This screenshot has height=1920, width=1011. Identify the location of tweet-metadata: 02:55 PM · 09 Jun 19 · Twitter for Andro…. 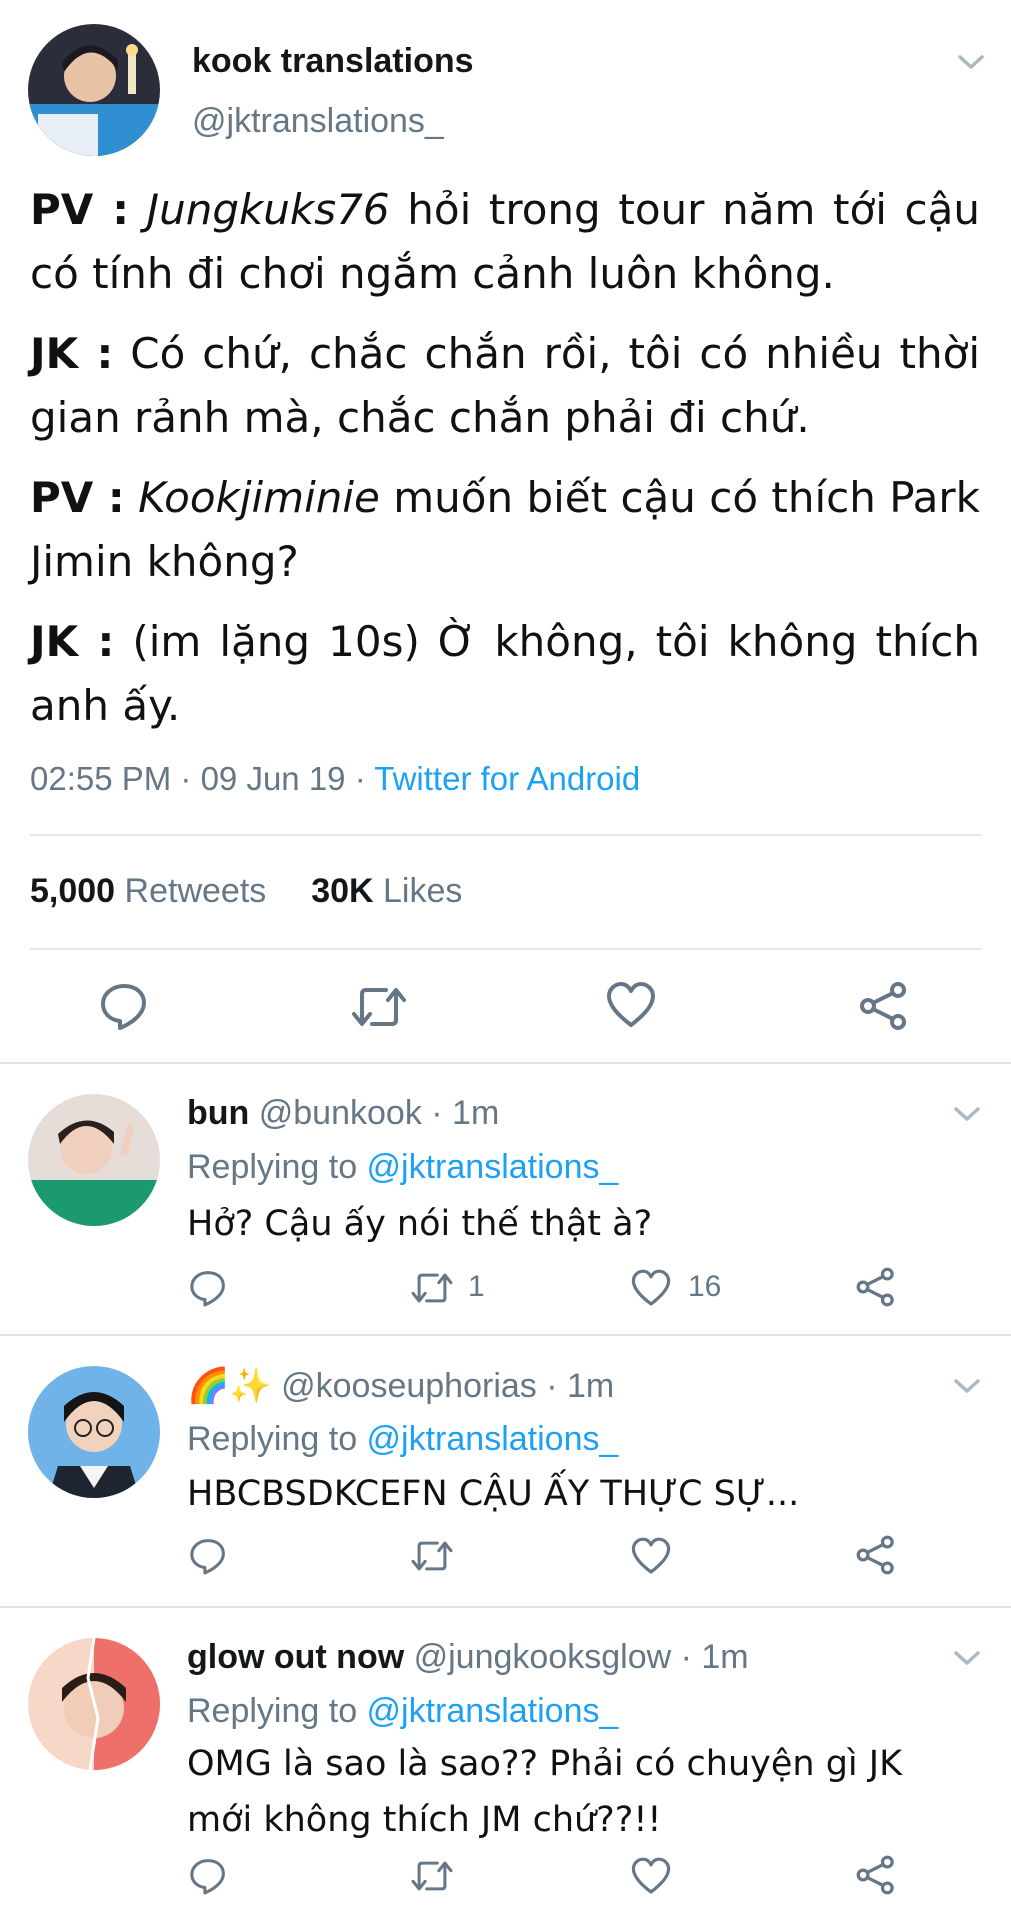
(335, 779).